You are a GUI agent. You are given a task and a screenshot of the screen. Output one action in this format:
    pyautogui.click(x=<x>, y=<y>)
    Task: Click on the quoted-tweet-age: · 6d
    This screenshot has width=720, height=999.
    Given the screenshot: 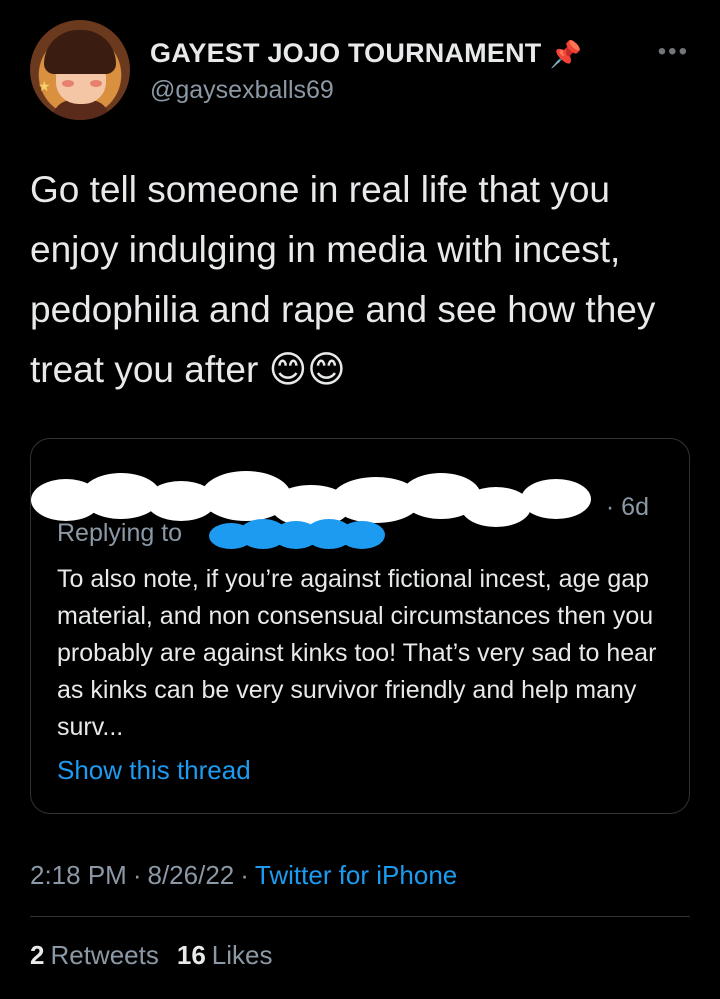 What is the action you would take?
    pyautogui.click(x=627, y=507)
    